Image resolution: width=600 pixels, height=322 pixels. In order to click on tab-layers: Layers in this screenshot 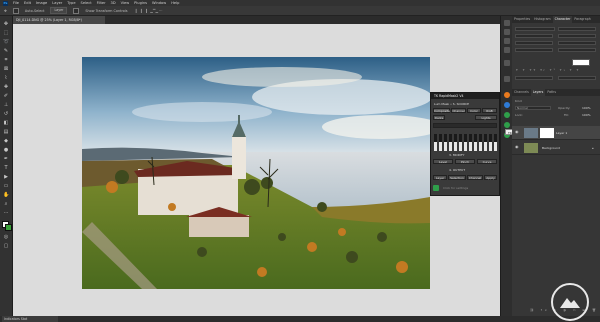, I will do `click(538, 92)`.